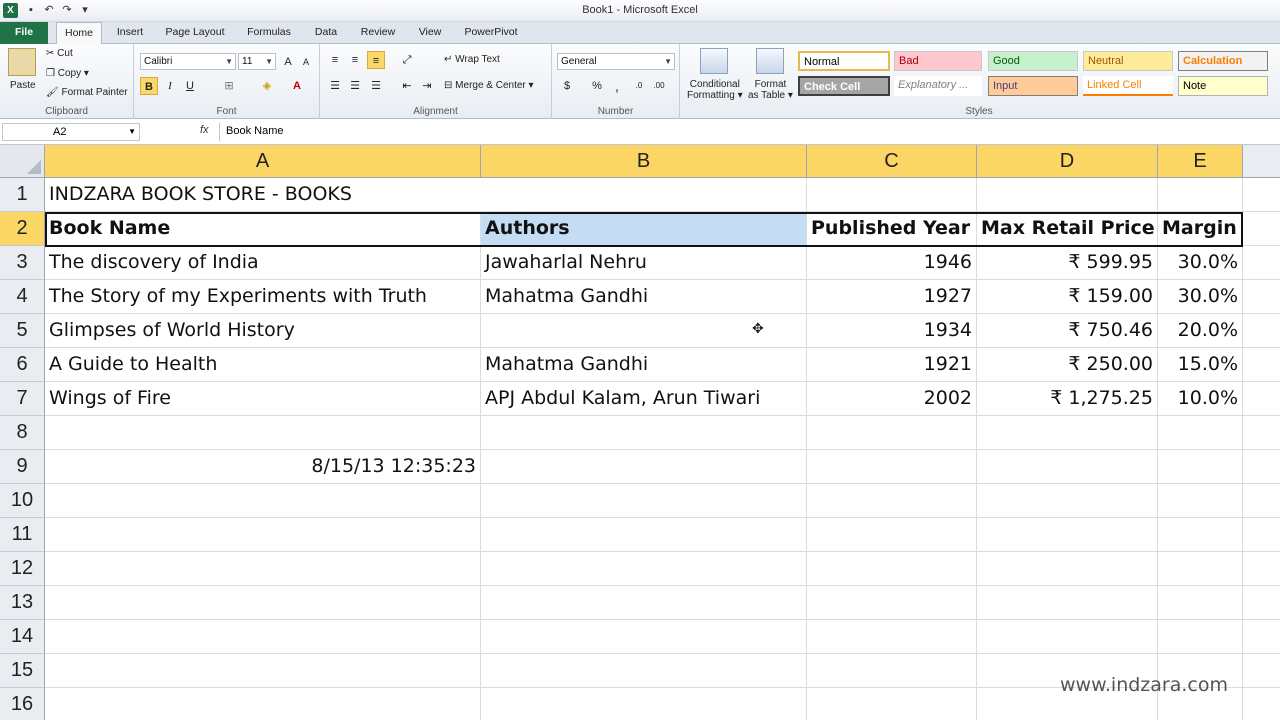  I want to click on cell-a9: 8/15/13 12:35:23, so click(263, 467).